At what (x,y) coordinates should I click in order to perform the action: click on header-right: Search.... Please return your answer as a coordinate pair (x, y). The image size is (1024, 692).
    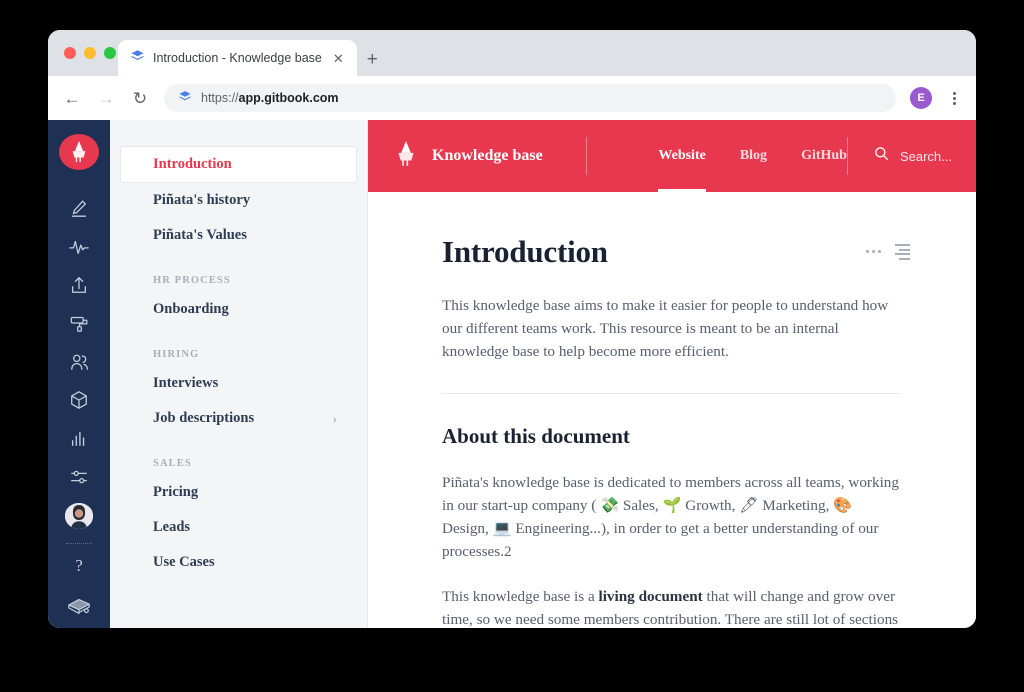
    Looking at the image, I should click on (911, 156).